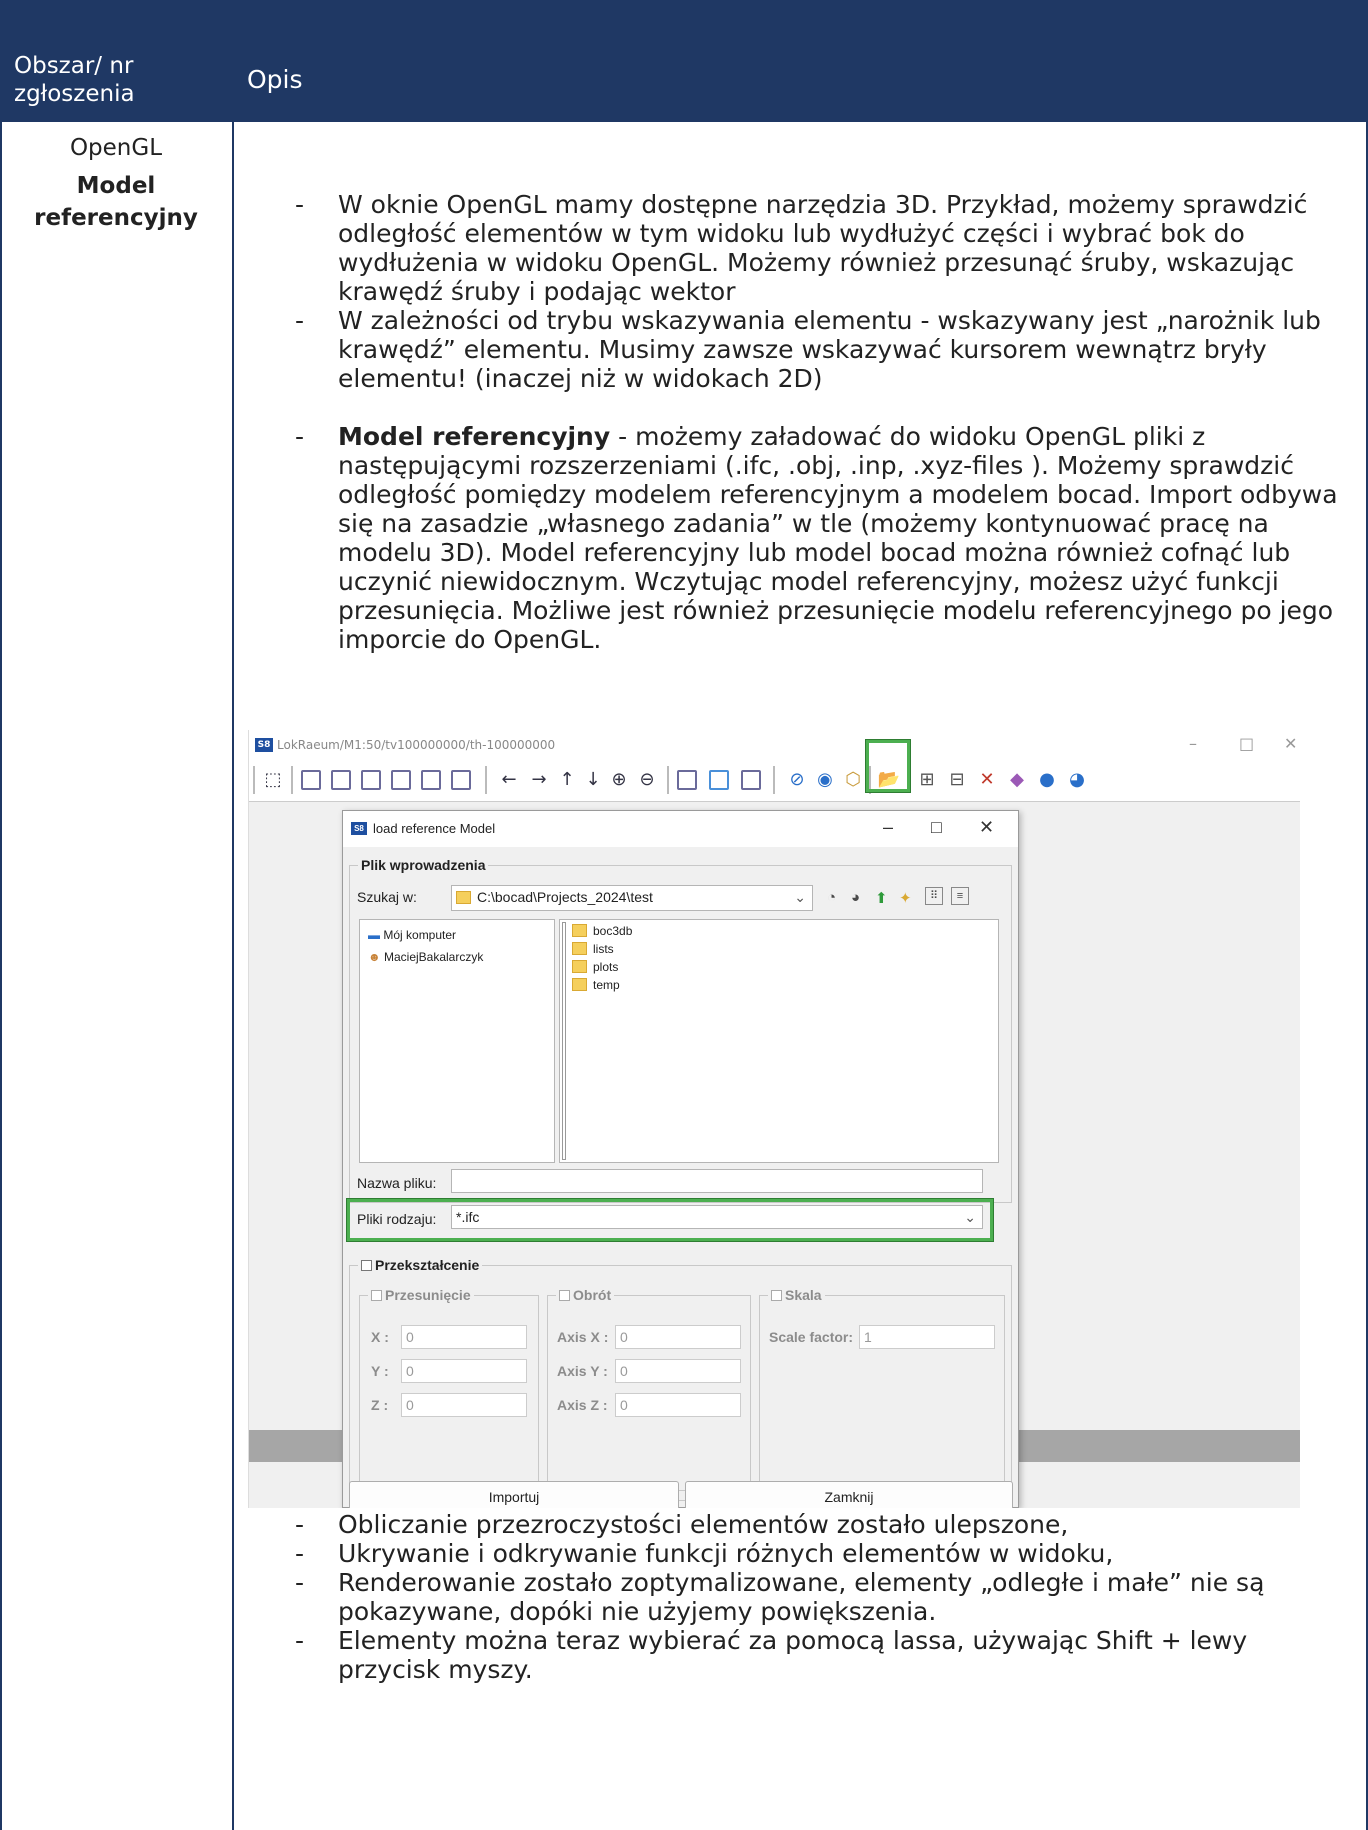 The height and width of the screenshot is (1830, 1368). I want to click on up-folder-icon: ⬆, so click(881, 898).